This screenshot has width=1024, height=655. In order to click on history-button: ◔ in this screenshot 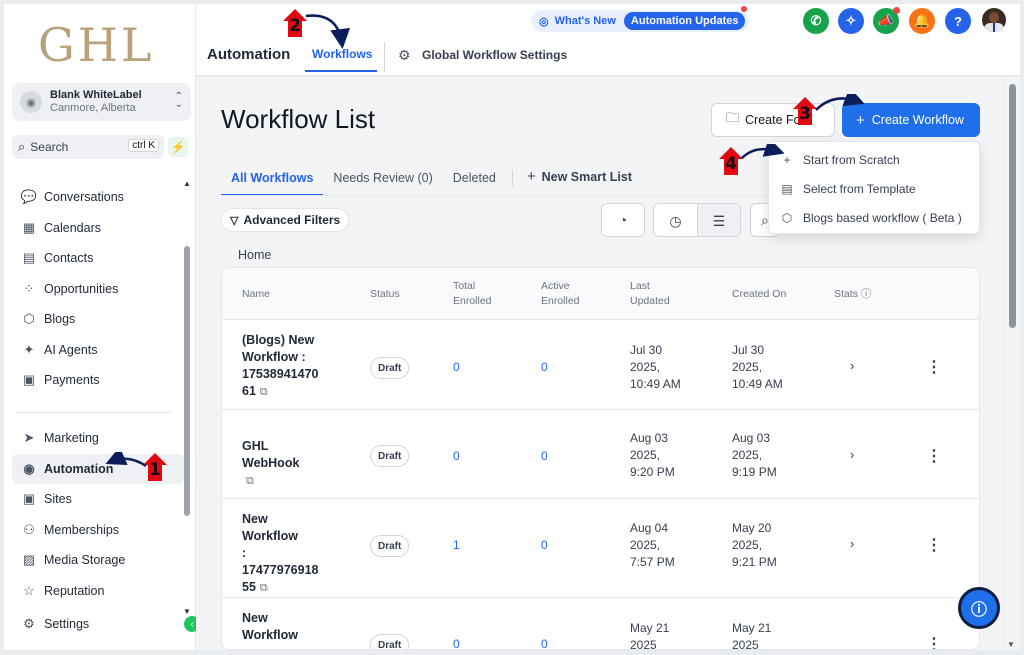, I will do `click(623, 220)`.